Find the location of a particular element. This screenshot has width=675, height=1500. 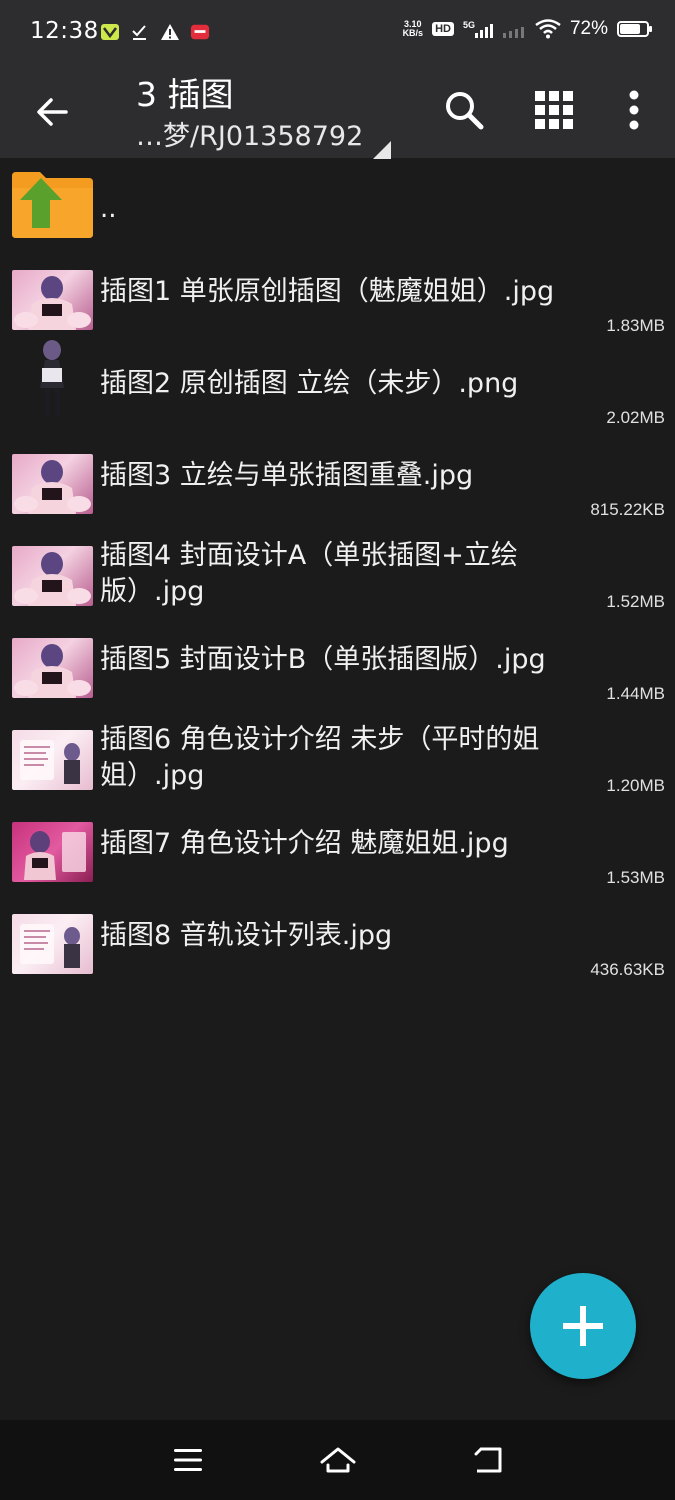

dropdown-triangle-icon is located at coordinates (382, 150).